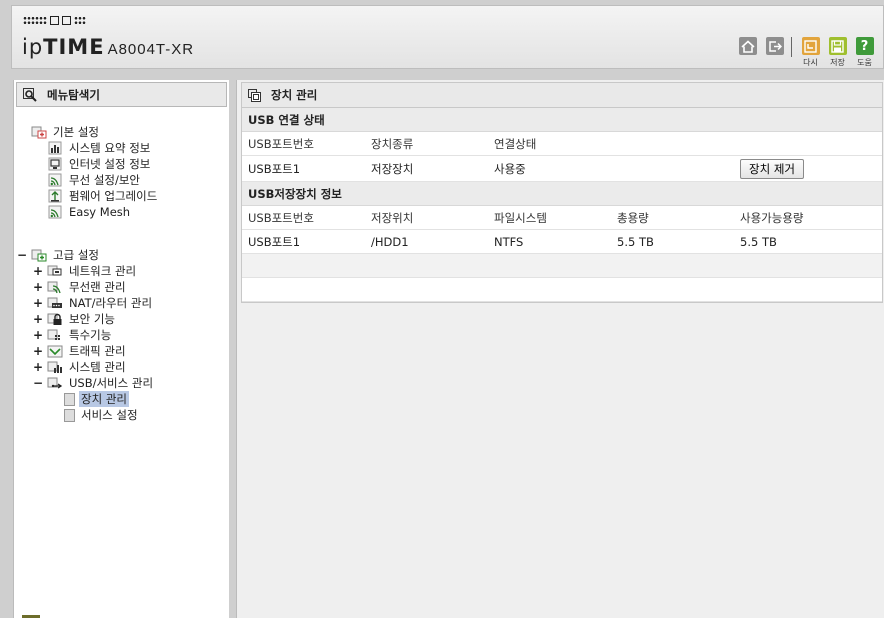 Image resolution: width=884 pixels, height=618 pixels. What do you see at coordinates (121, 94) in the screenshot?
I see `menu-explorer-header: 메뉴탐색기` at bounding box center [121, 94].